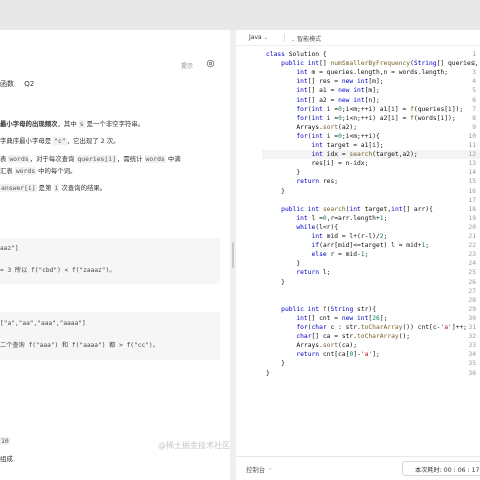 The image size is (480, 480). I want to click on timer-display: 本次耗时: 00 : 06 : 17, so click(441, 468).